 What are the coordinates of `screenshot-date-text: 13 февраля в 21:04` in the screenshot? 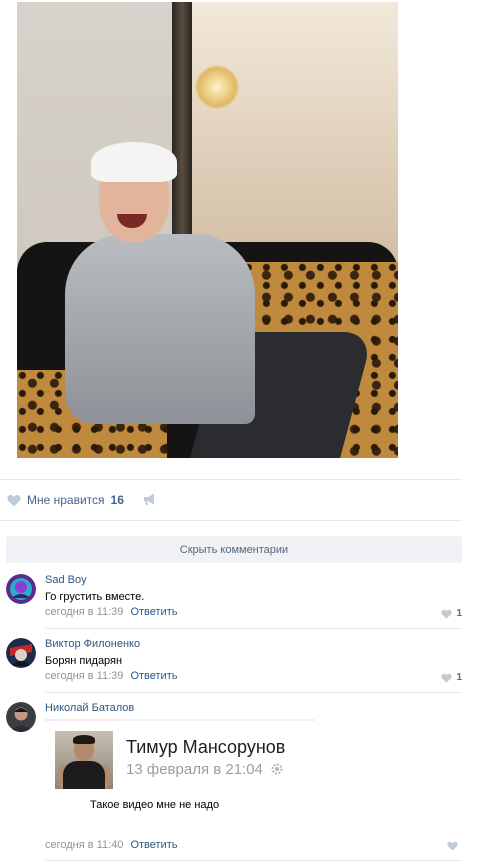 It's located at (194, 769).